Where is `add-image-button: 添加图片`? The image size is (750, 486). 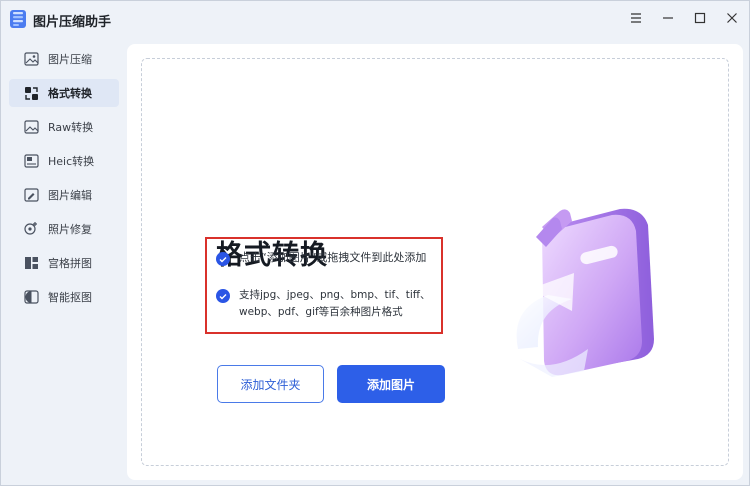
add-image-button: 添加图片 is located at coordinates (391, 384).